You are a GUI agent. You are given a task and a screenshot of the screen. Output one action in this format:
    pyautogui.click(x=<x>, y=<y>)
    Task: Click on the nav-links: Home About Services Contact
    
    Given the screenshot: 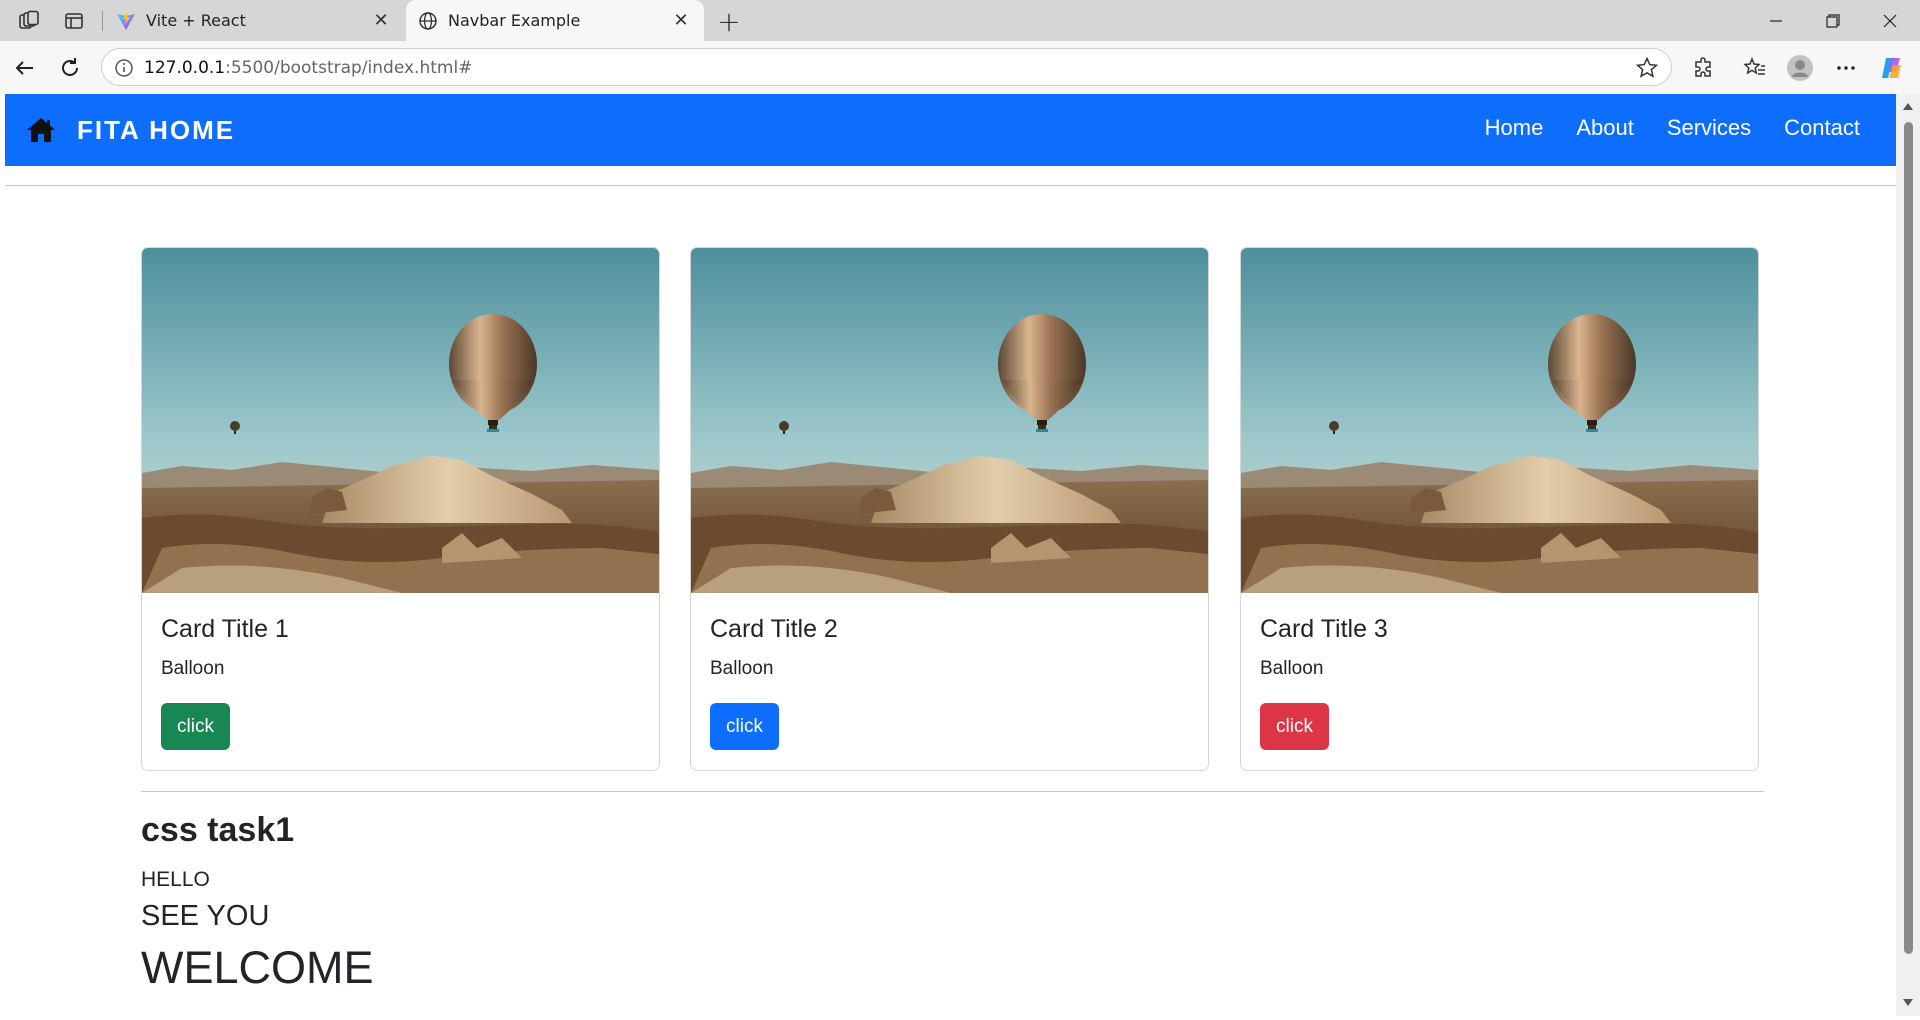 What is the action you would take?
    pyautogui.click(x=1672, y=128)
    